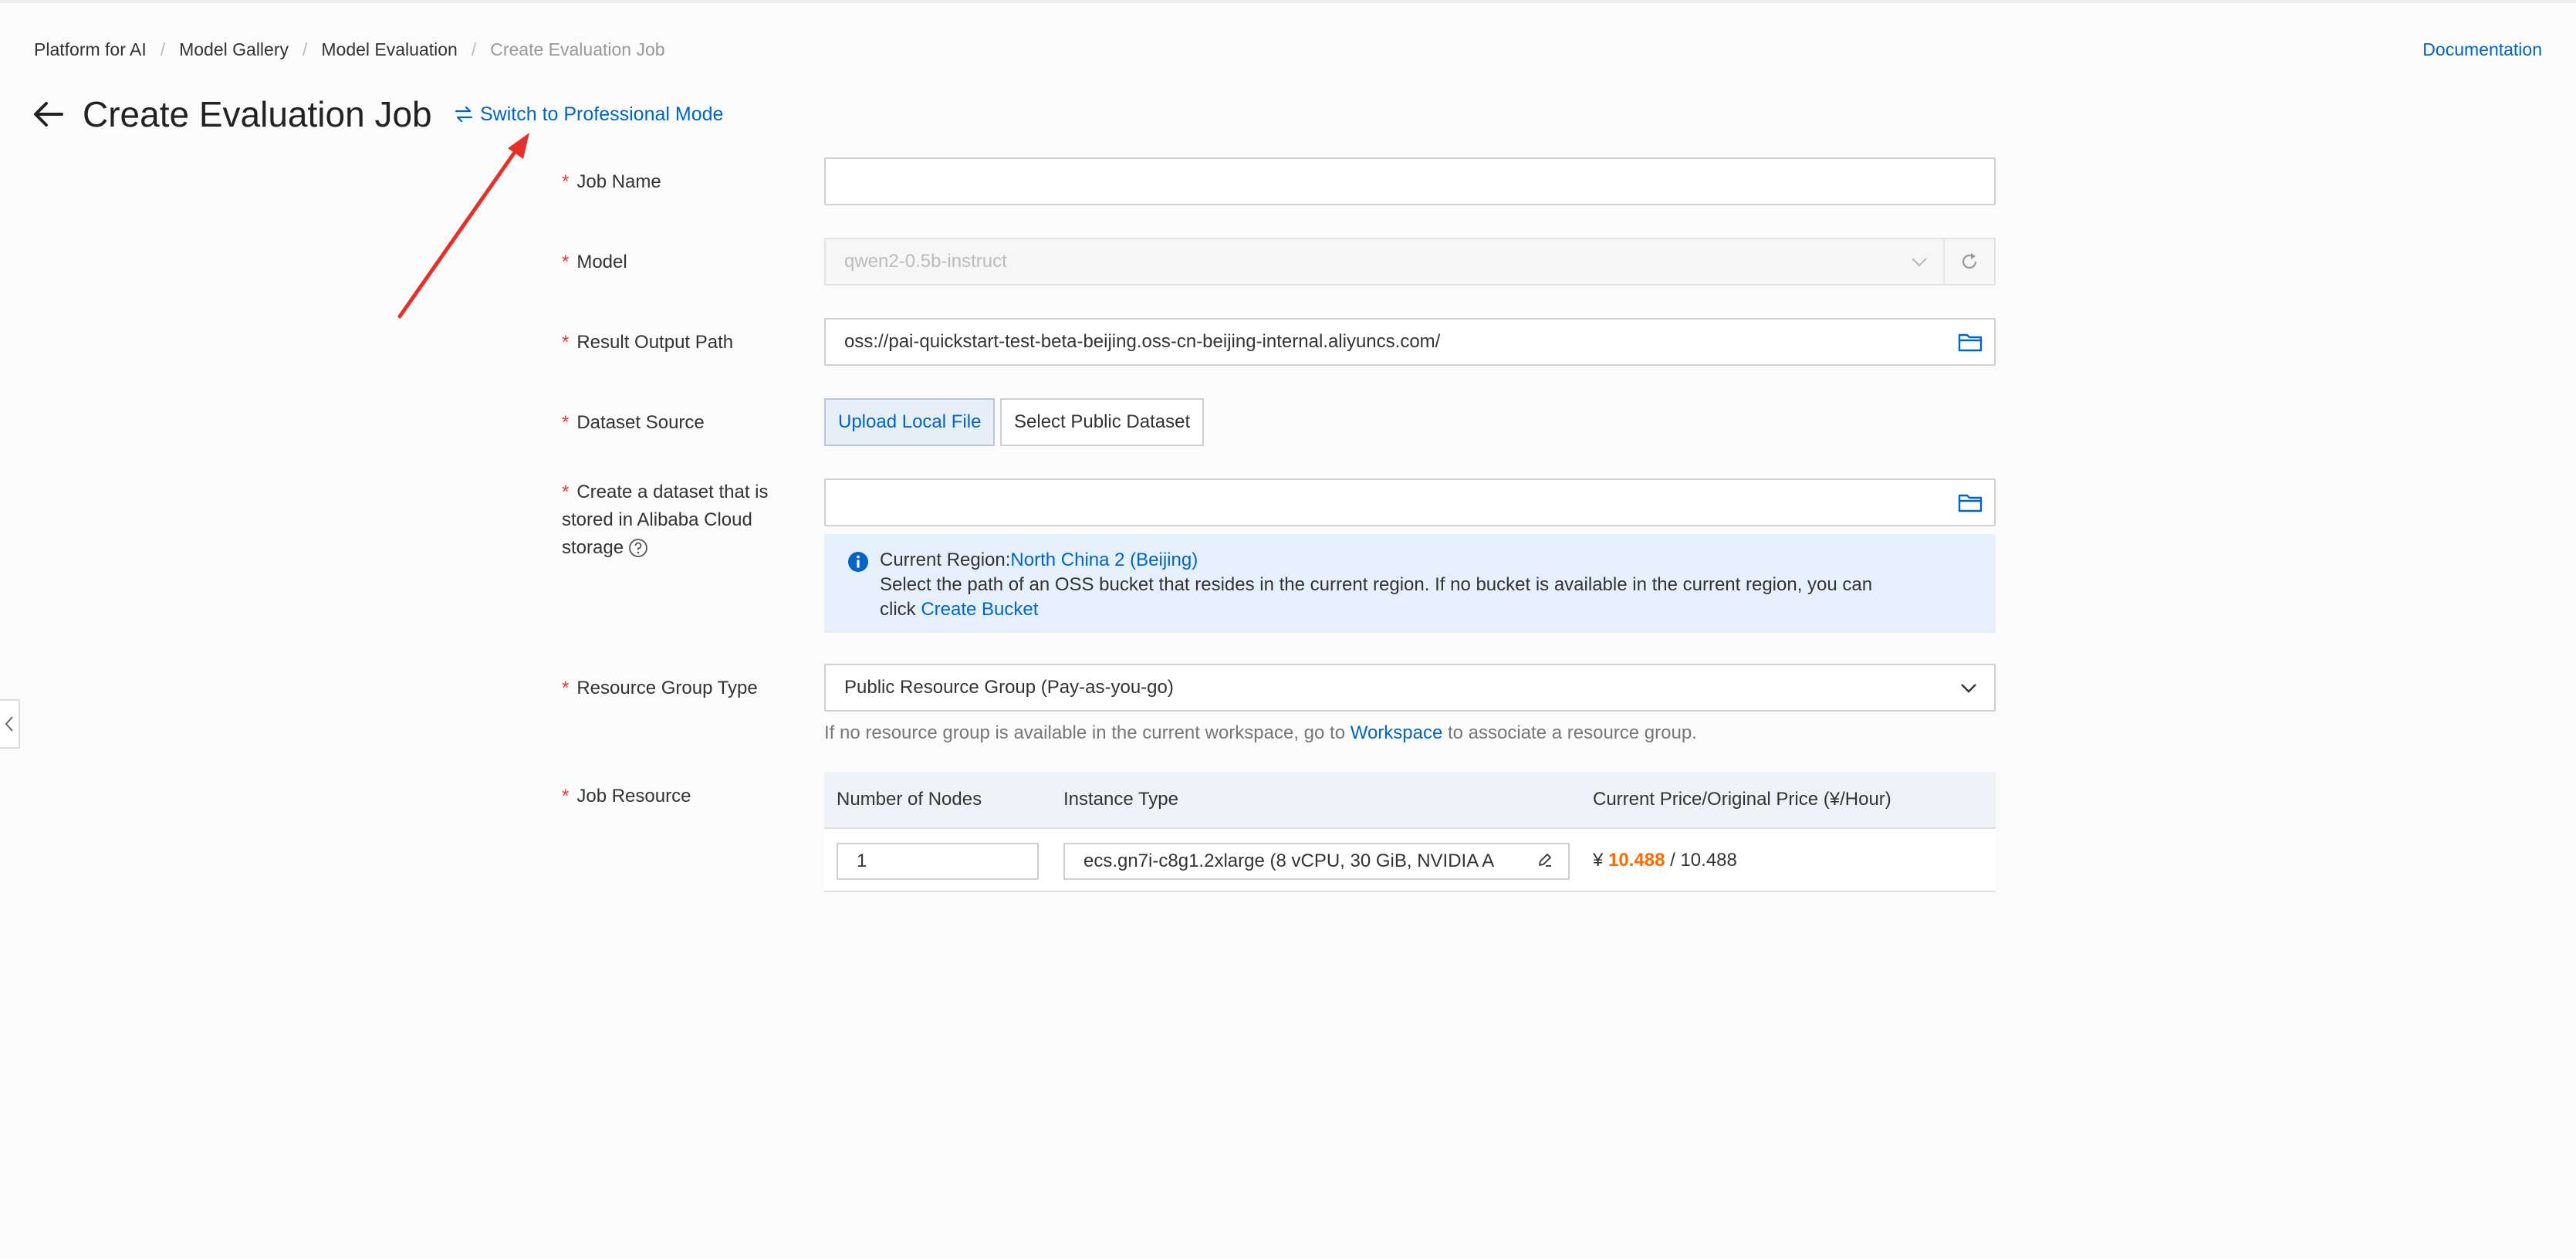  I want to click on back-arrow-icon, so click(48, 114).